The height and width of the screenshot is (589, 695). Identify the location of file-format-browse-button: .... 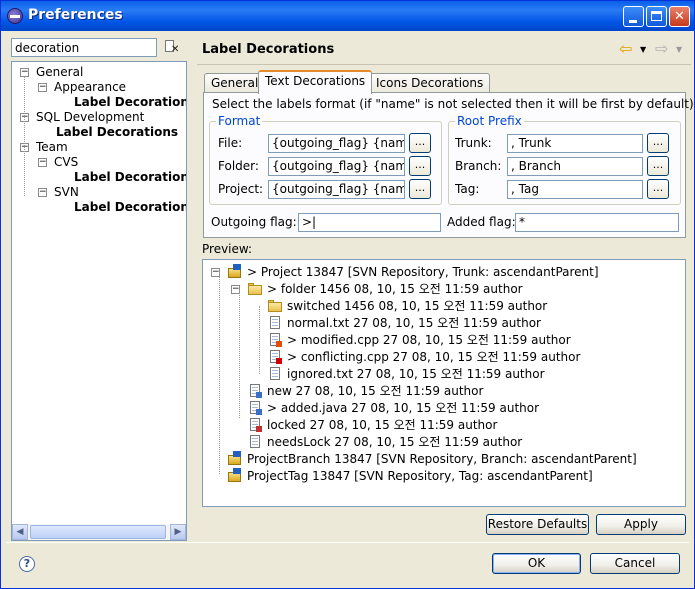
(420, 143).